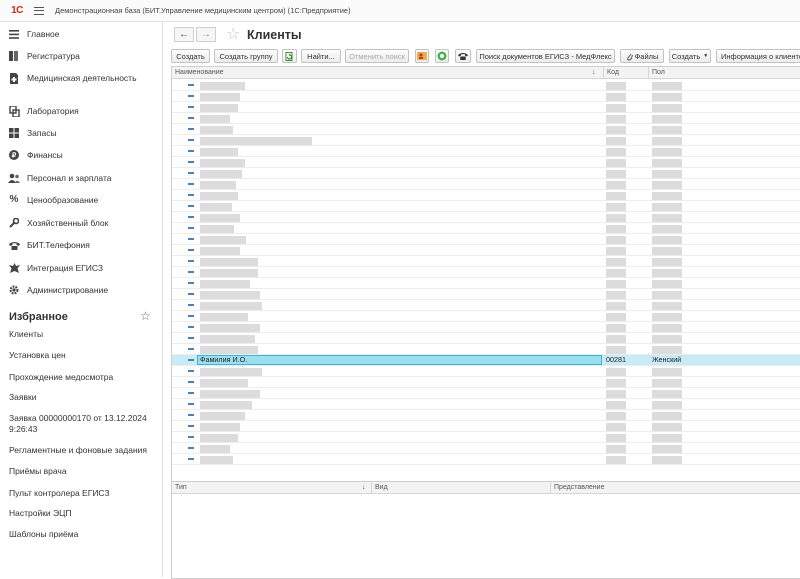 This screenshot has height=579, width=800. I want to click on back-button: ←, so click(184, 34).